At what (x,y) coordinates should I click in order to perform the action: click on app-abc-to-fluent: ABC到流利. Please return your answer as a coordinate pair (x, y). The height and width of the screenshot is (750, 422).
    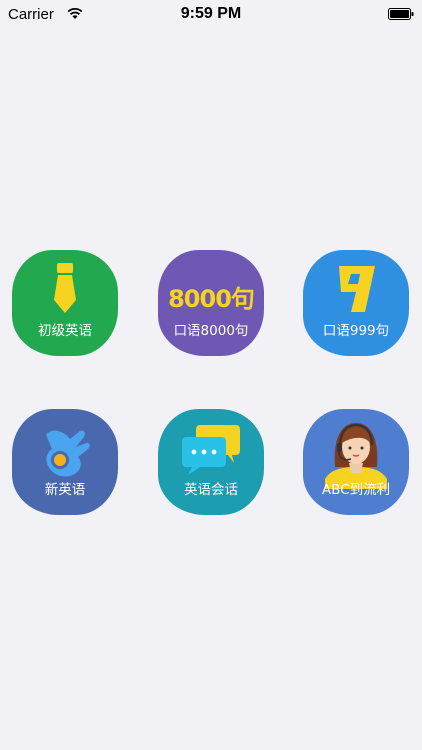
    Looking at the image, I should click on (356, 462).